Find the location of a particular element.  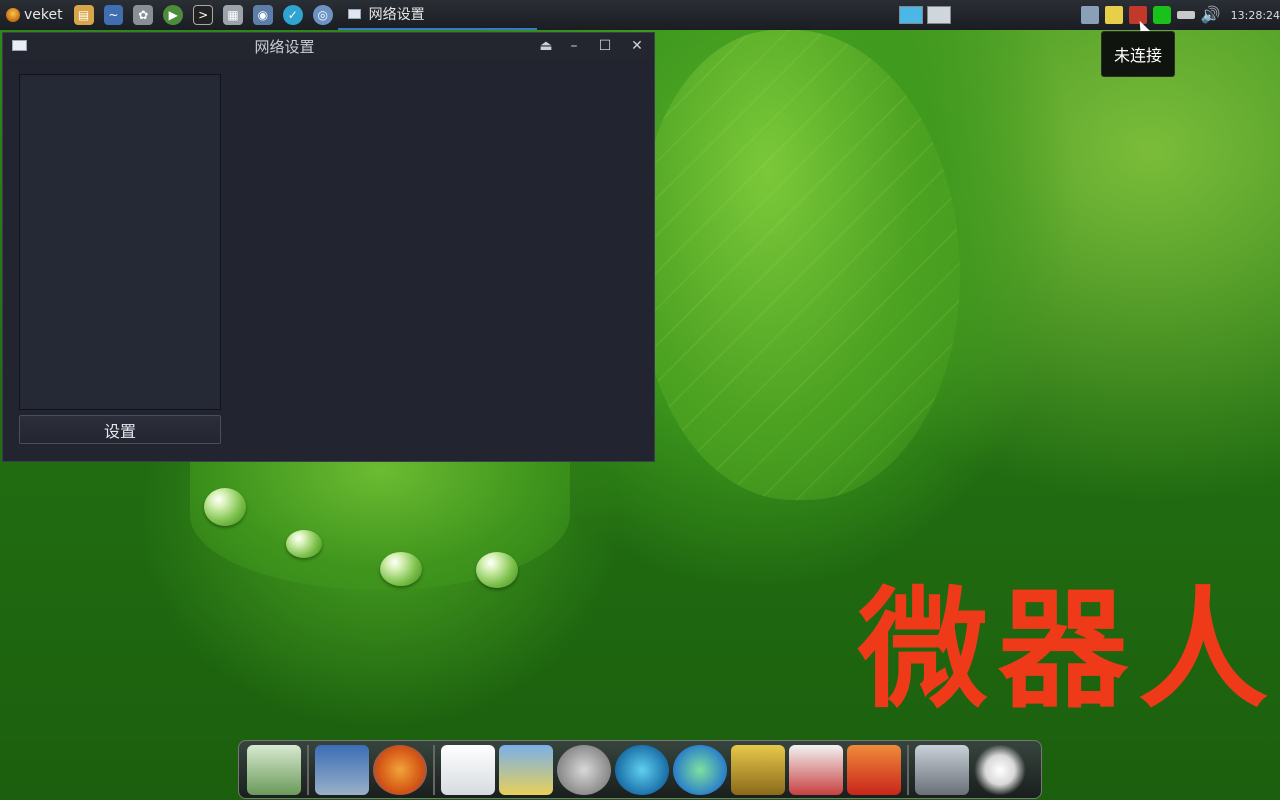

door-exit-icon is located at coordinates (758, 769).